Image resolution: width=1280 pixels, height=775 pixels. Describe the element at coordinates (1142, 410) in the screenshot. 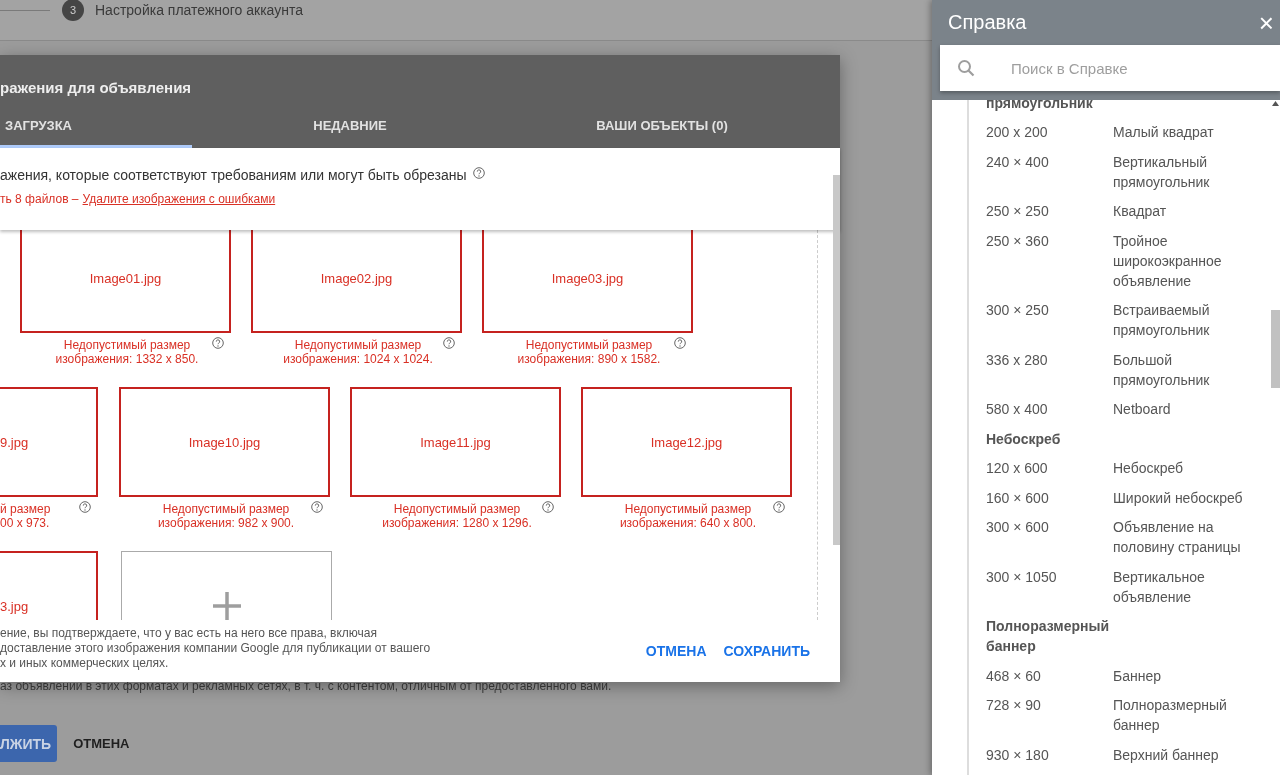

I see `format-name: Netboard` at that location.